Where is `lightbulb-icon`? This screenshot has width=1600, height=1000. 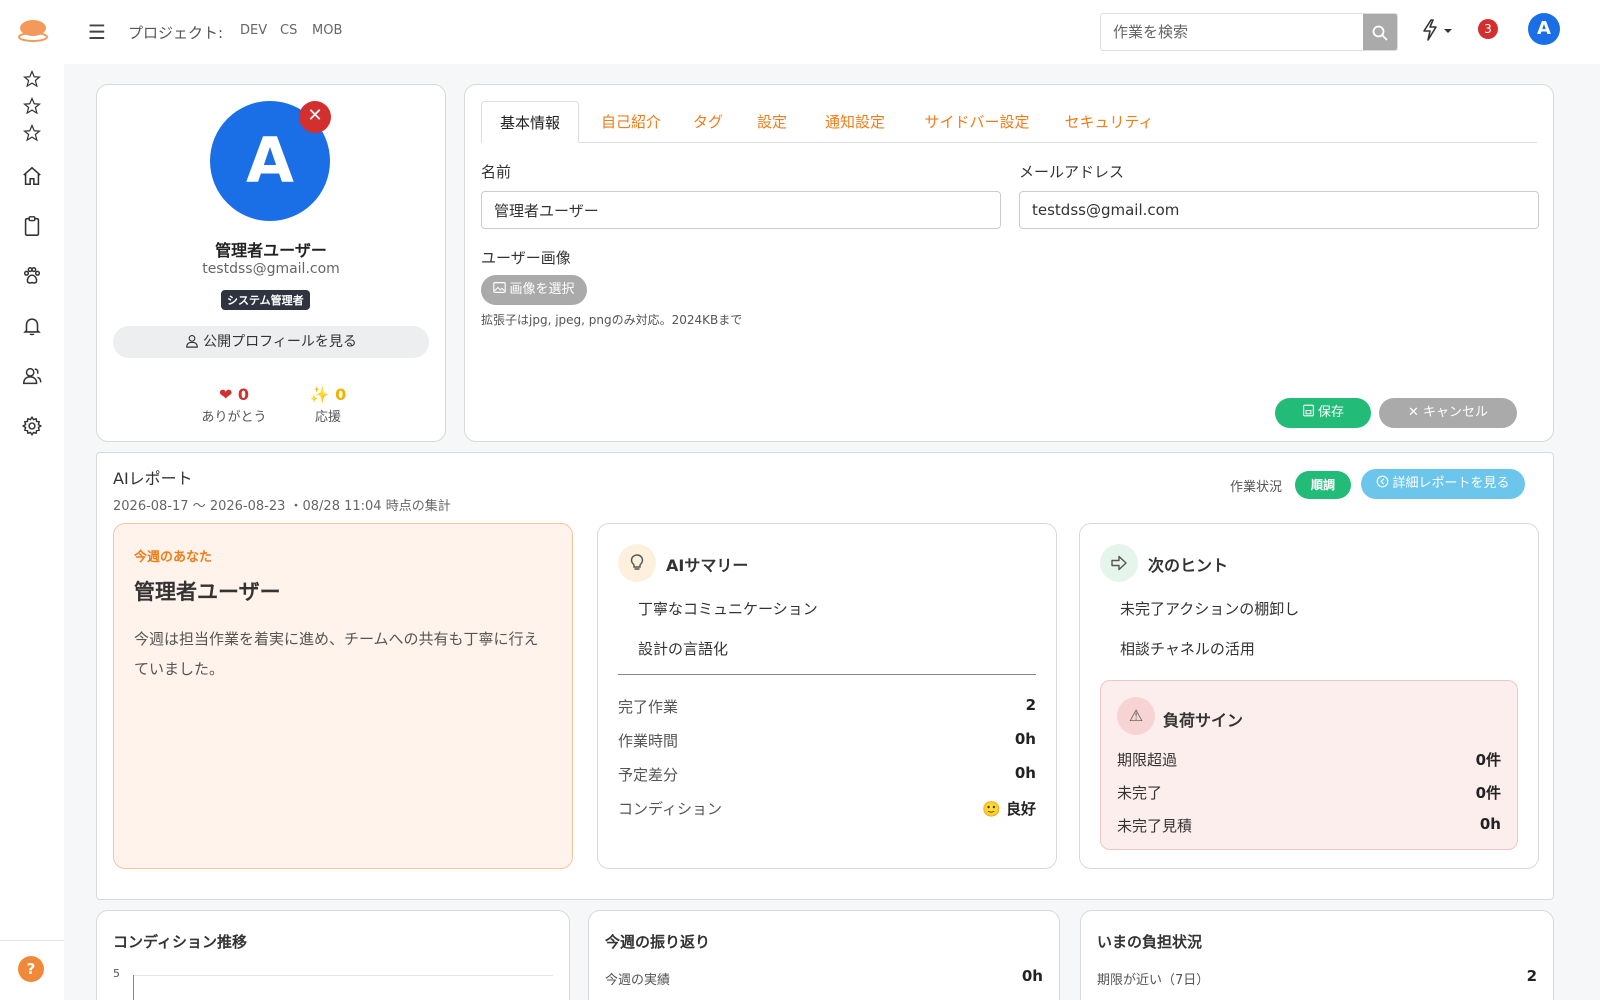 lightbulb-icon is located at coordinates (637, 563).